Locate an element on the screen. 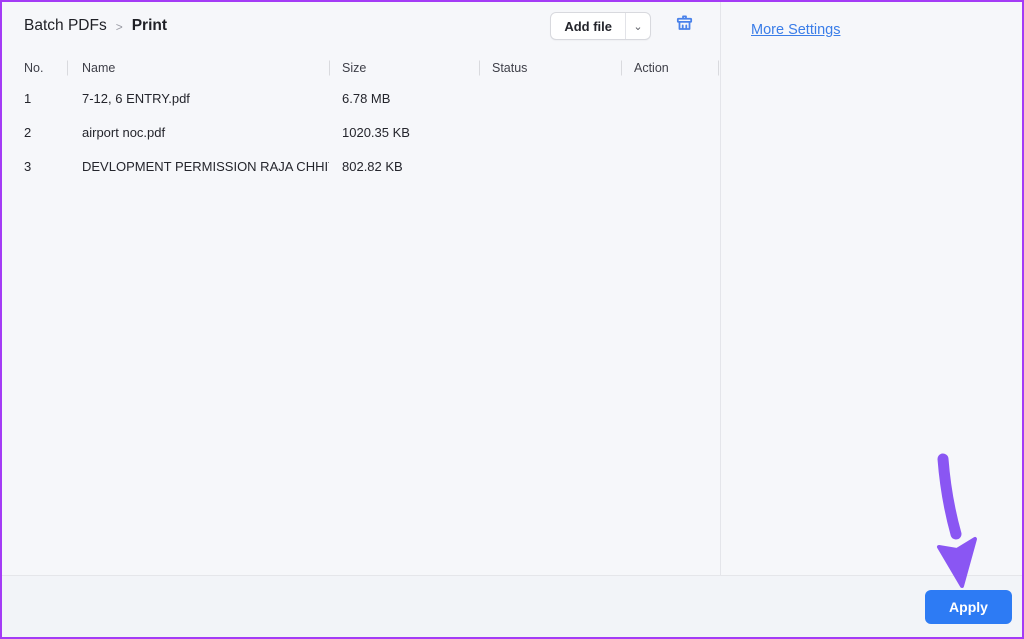 The width and height of the screenshot is (1024, 639). column-header-size: Size is located at coordinates (404, 67).